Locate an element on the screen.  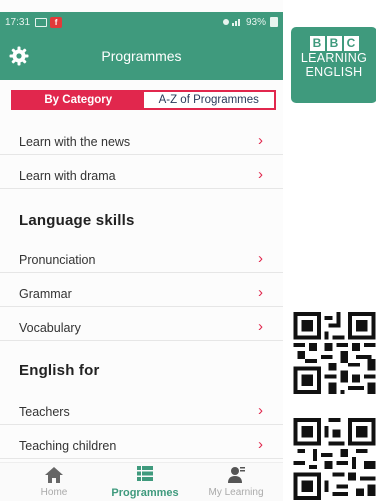
nav-my-learning-label: My Learning is located at coordinates (236, 492).